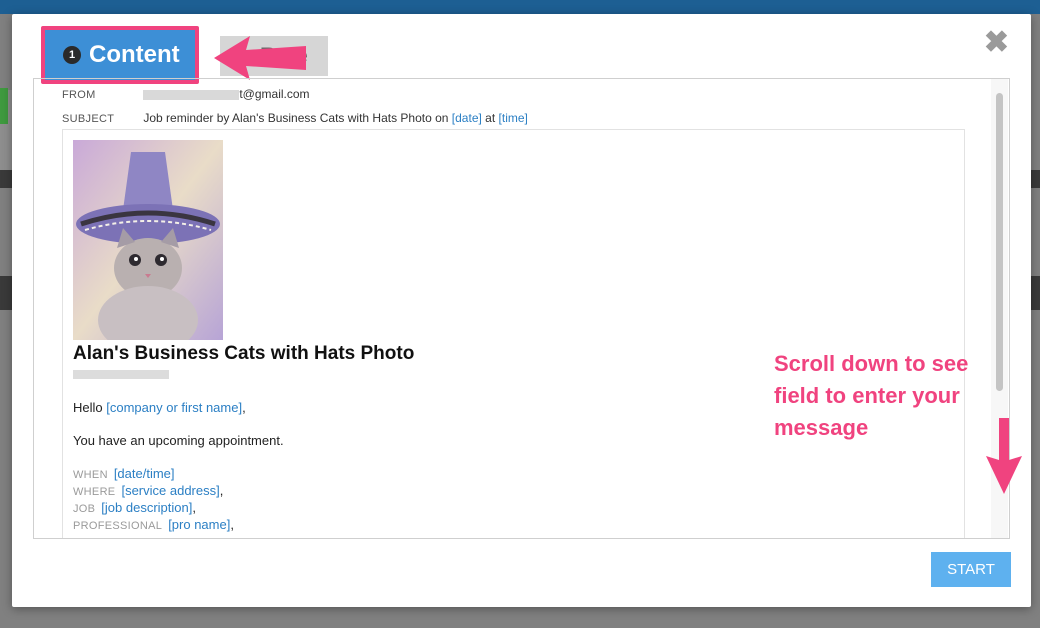 The width and height of the screenshot is (1040, 628). What do you see at coordinates (520, 7) in the screenshot?
I see `app-top-bar` at bounding box center [520, 7].